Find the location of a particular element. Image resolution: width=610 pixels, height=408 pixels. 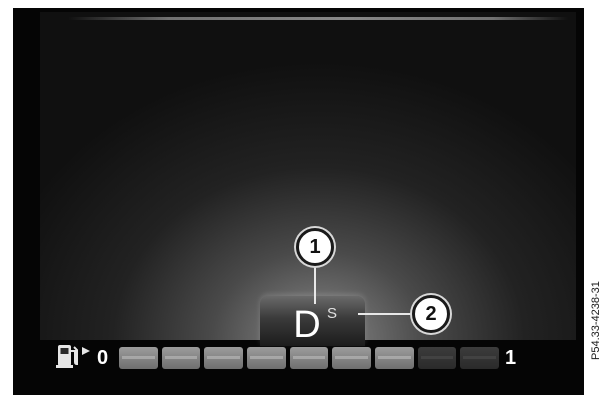

callout-marker-2: 2 is located at coordinates (431, 314).